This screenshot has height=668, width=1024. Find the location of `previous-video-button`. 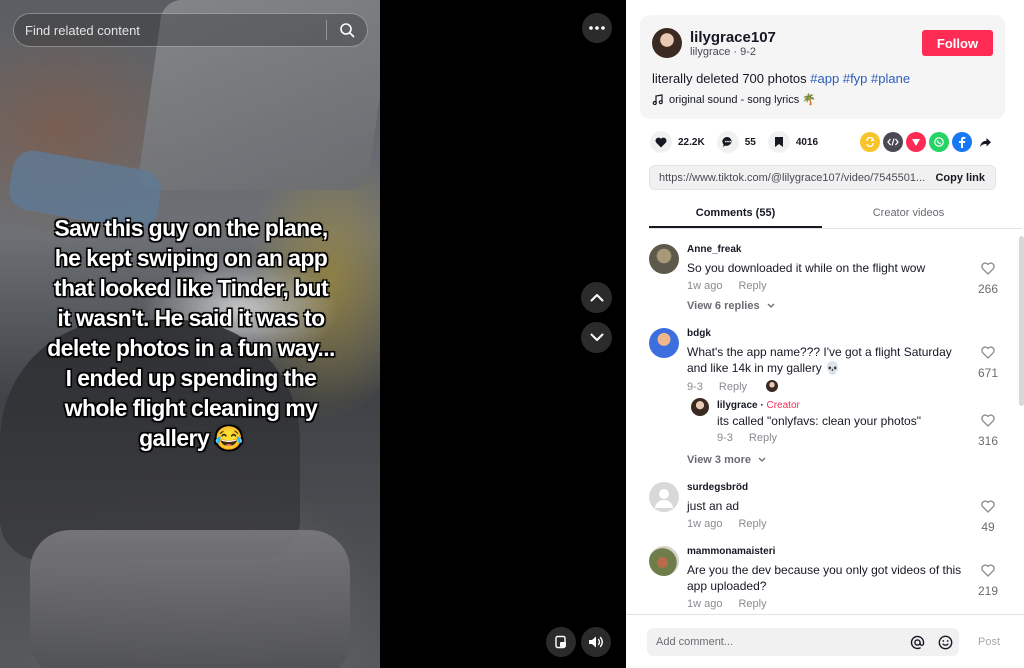

previous-video-button is located at coordinates (596, 297).